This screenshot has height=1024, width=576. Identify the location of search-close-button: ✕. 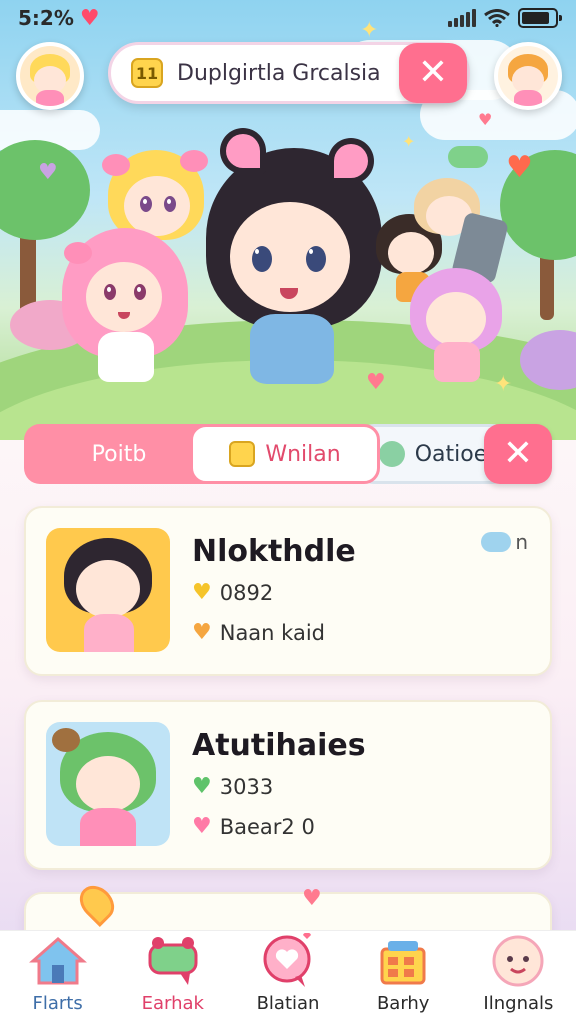
(433, 73).